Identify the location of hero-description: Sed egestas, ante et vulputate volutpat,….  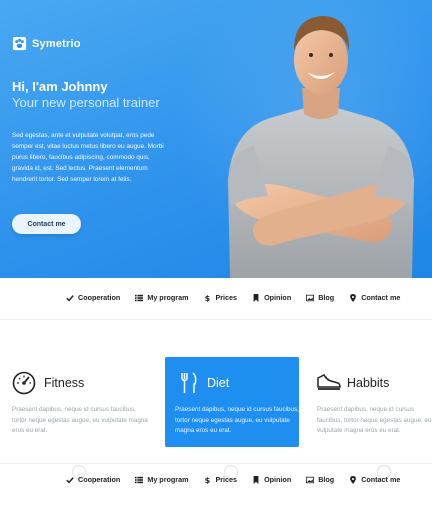
(88, 157).